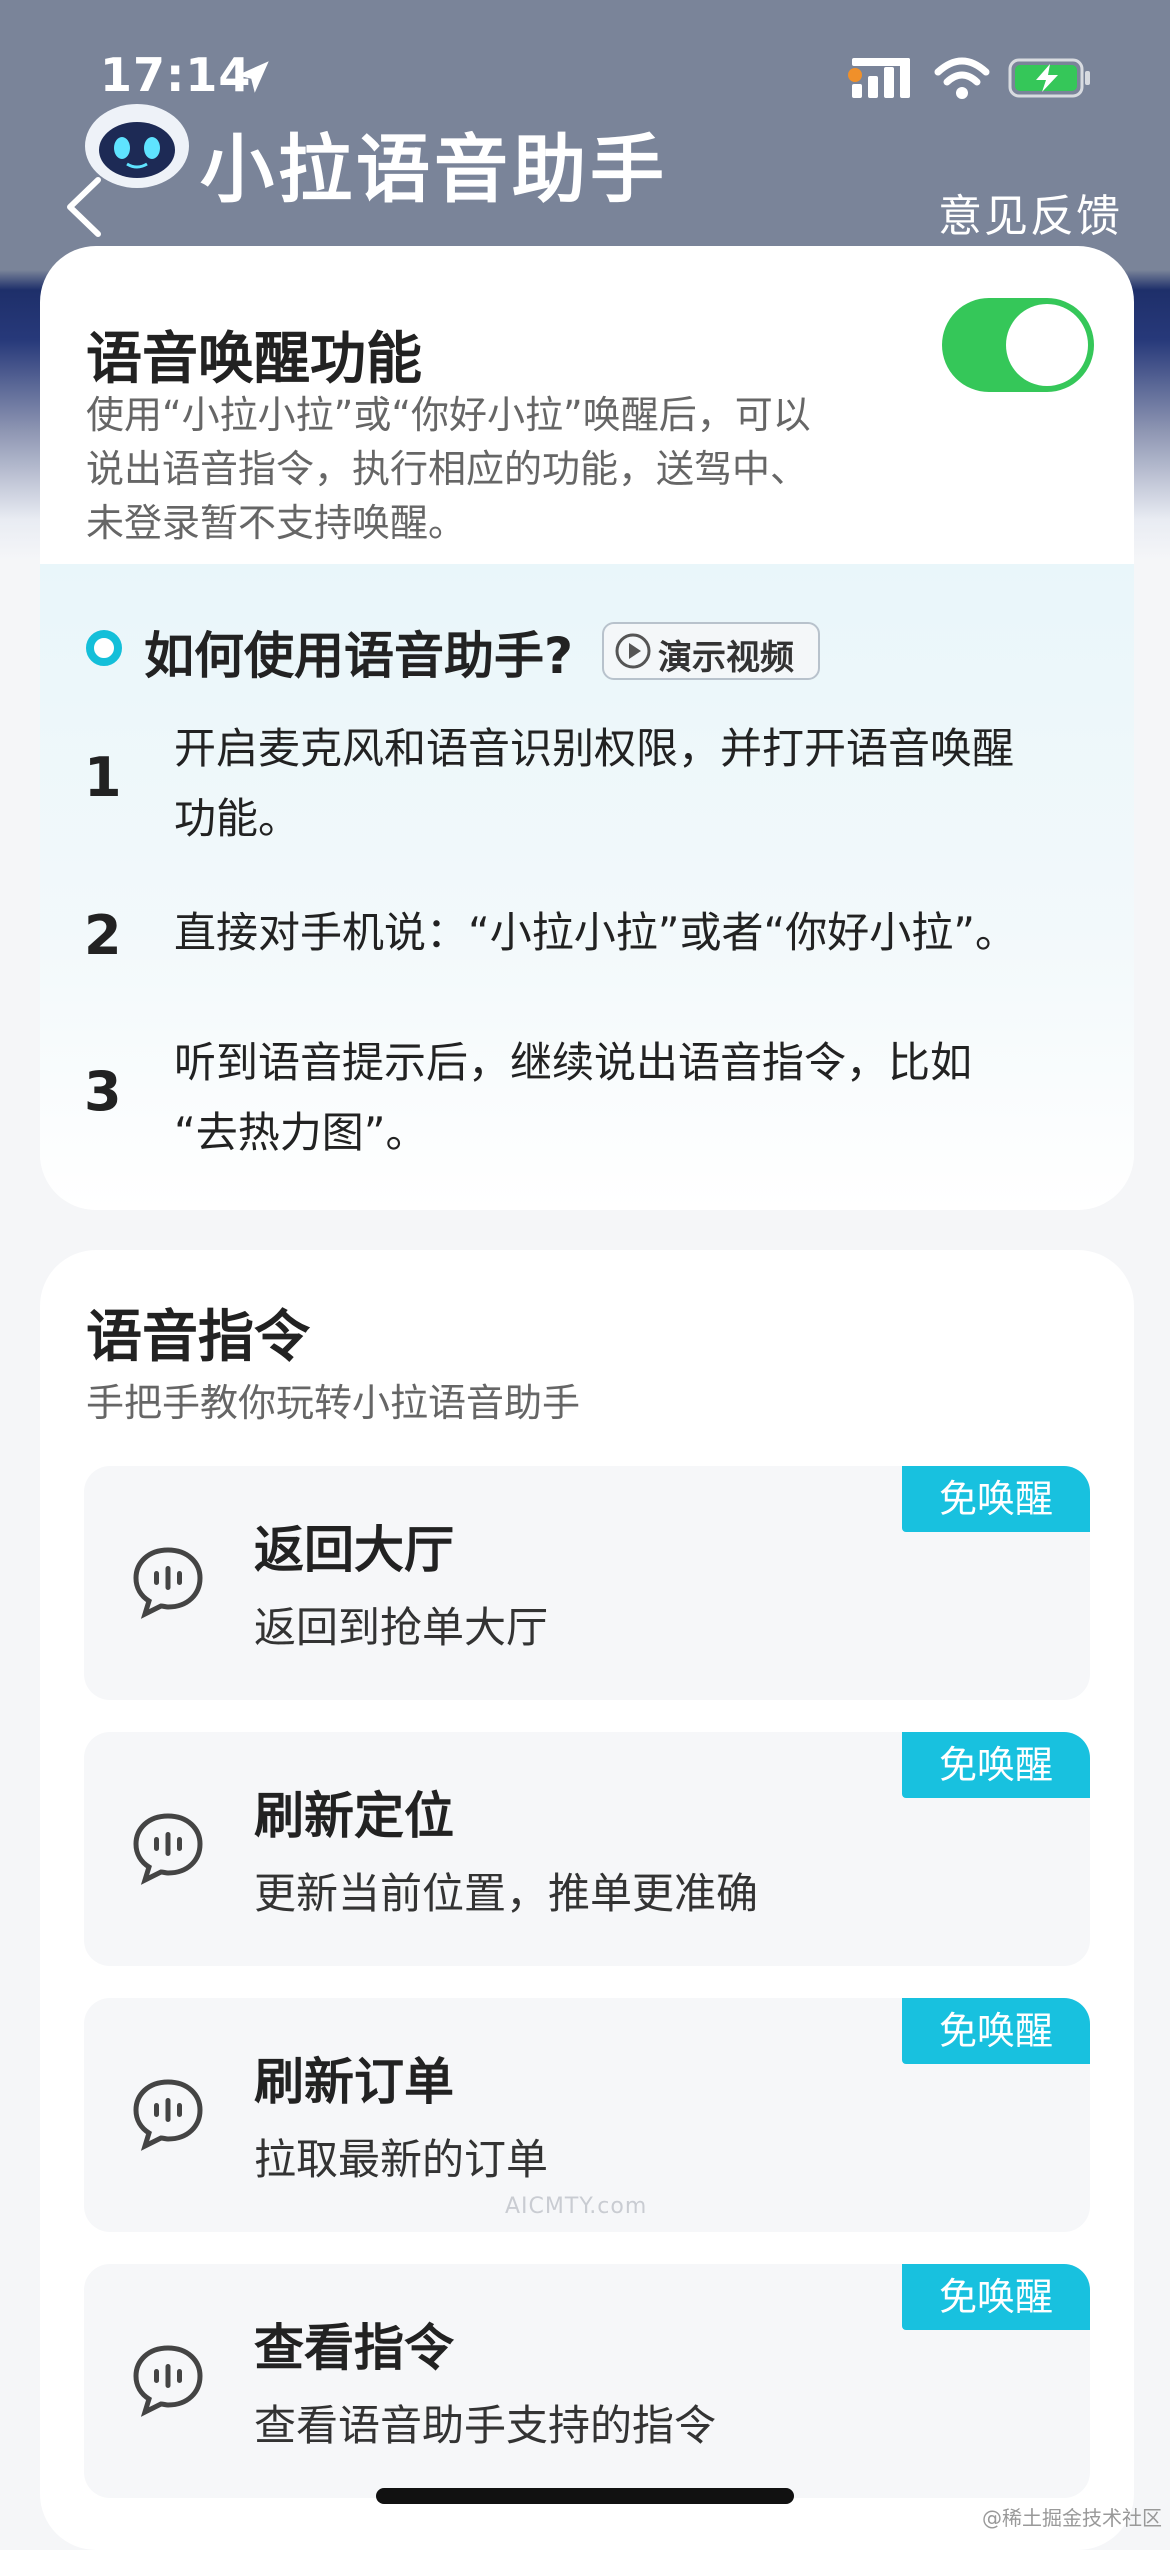  Describe the element at coordinates (359, 656) in the screenshot. I see `howto-title: 如何使用语音助手?` at that location.